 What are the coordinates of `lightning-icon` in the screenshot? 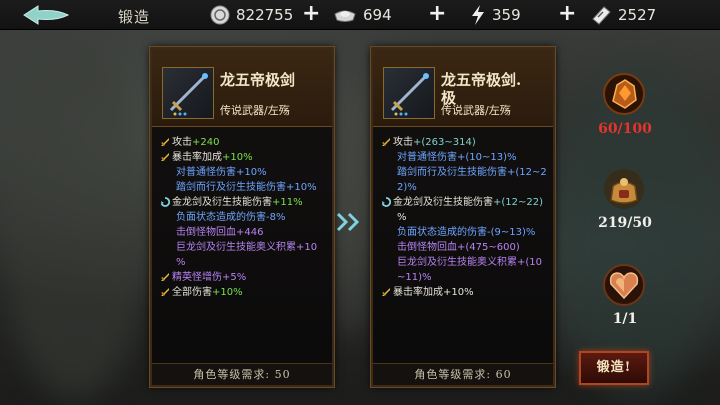 It's located at (478, 15).